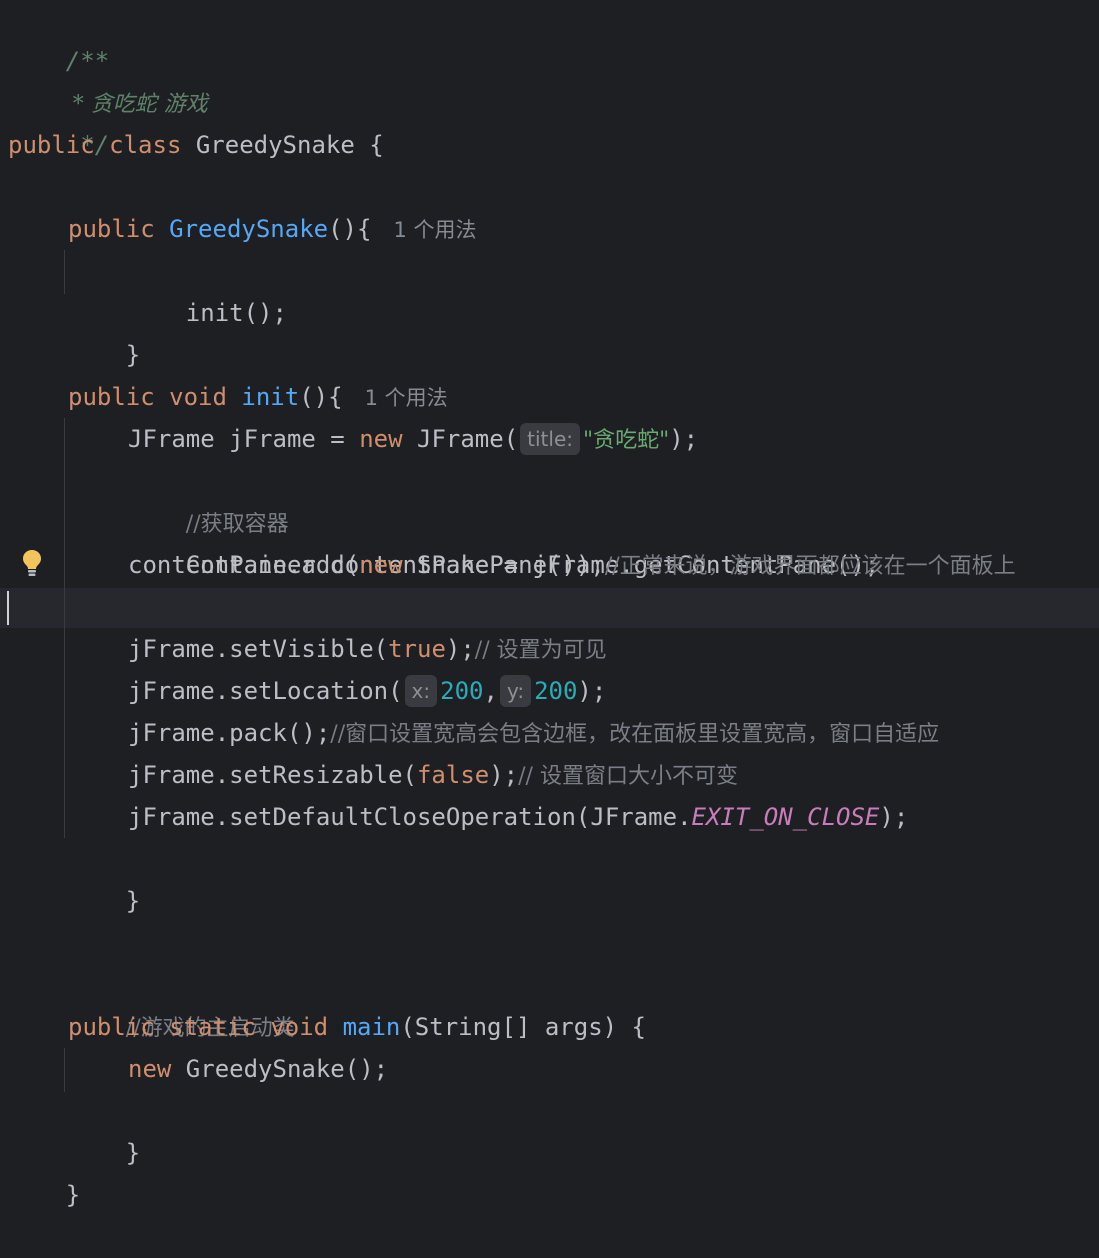 Image resolution: width=1099 pixels, height=1258 pixels. Describe the element at coordinates (371, 1027) in the screenshot. I see `method-name: main` at that location.